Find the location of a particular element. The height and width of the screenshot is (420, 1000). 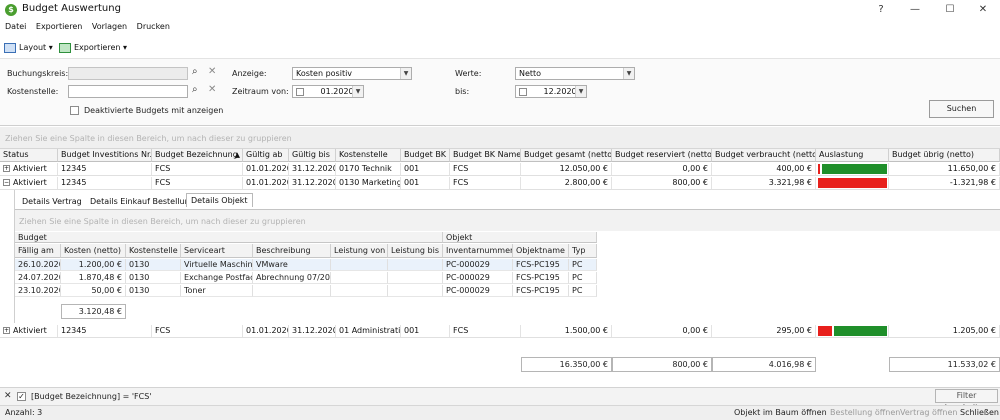

dcell-kosten: 1.870,48 € is located at coordinates (93, 278).